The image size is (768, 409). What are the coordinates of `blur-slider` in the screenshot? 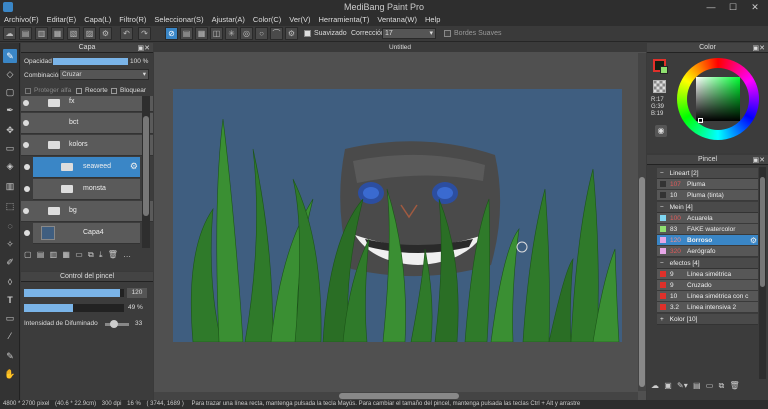 It's located at (117, 324).